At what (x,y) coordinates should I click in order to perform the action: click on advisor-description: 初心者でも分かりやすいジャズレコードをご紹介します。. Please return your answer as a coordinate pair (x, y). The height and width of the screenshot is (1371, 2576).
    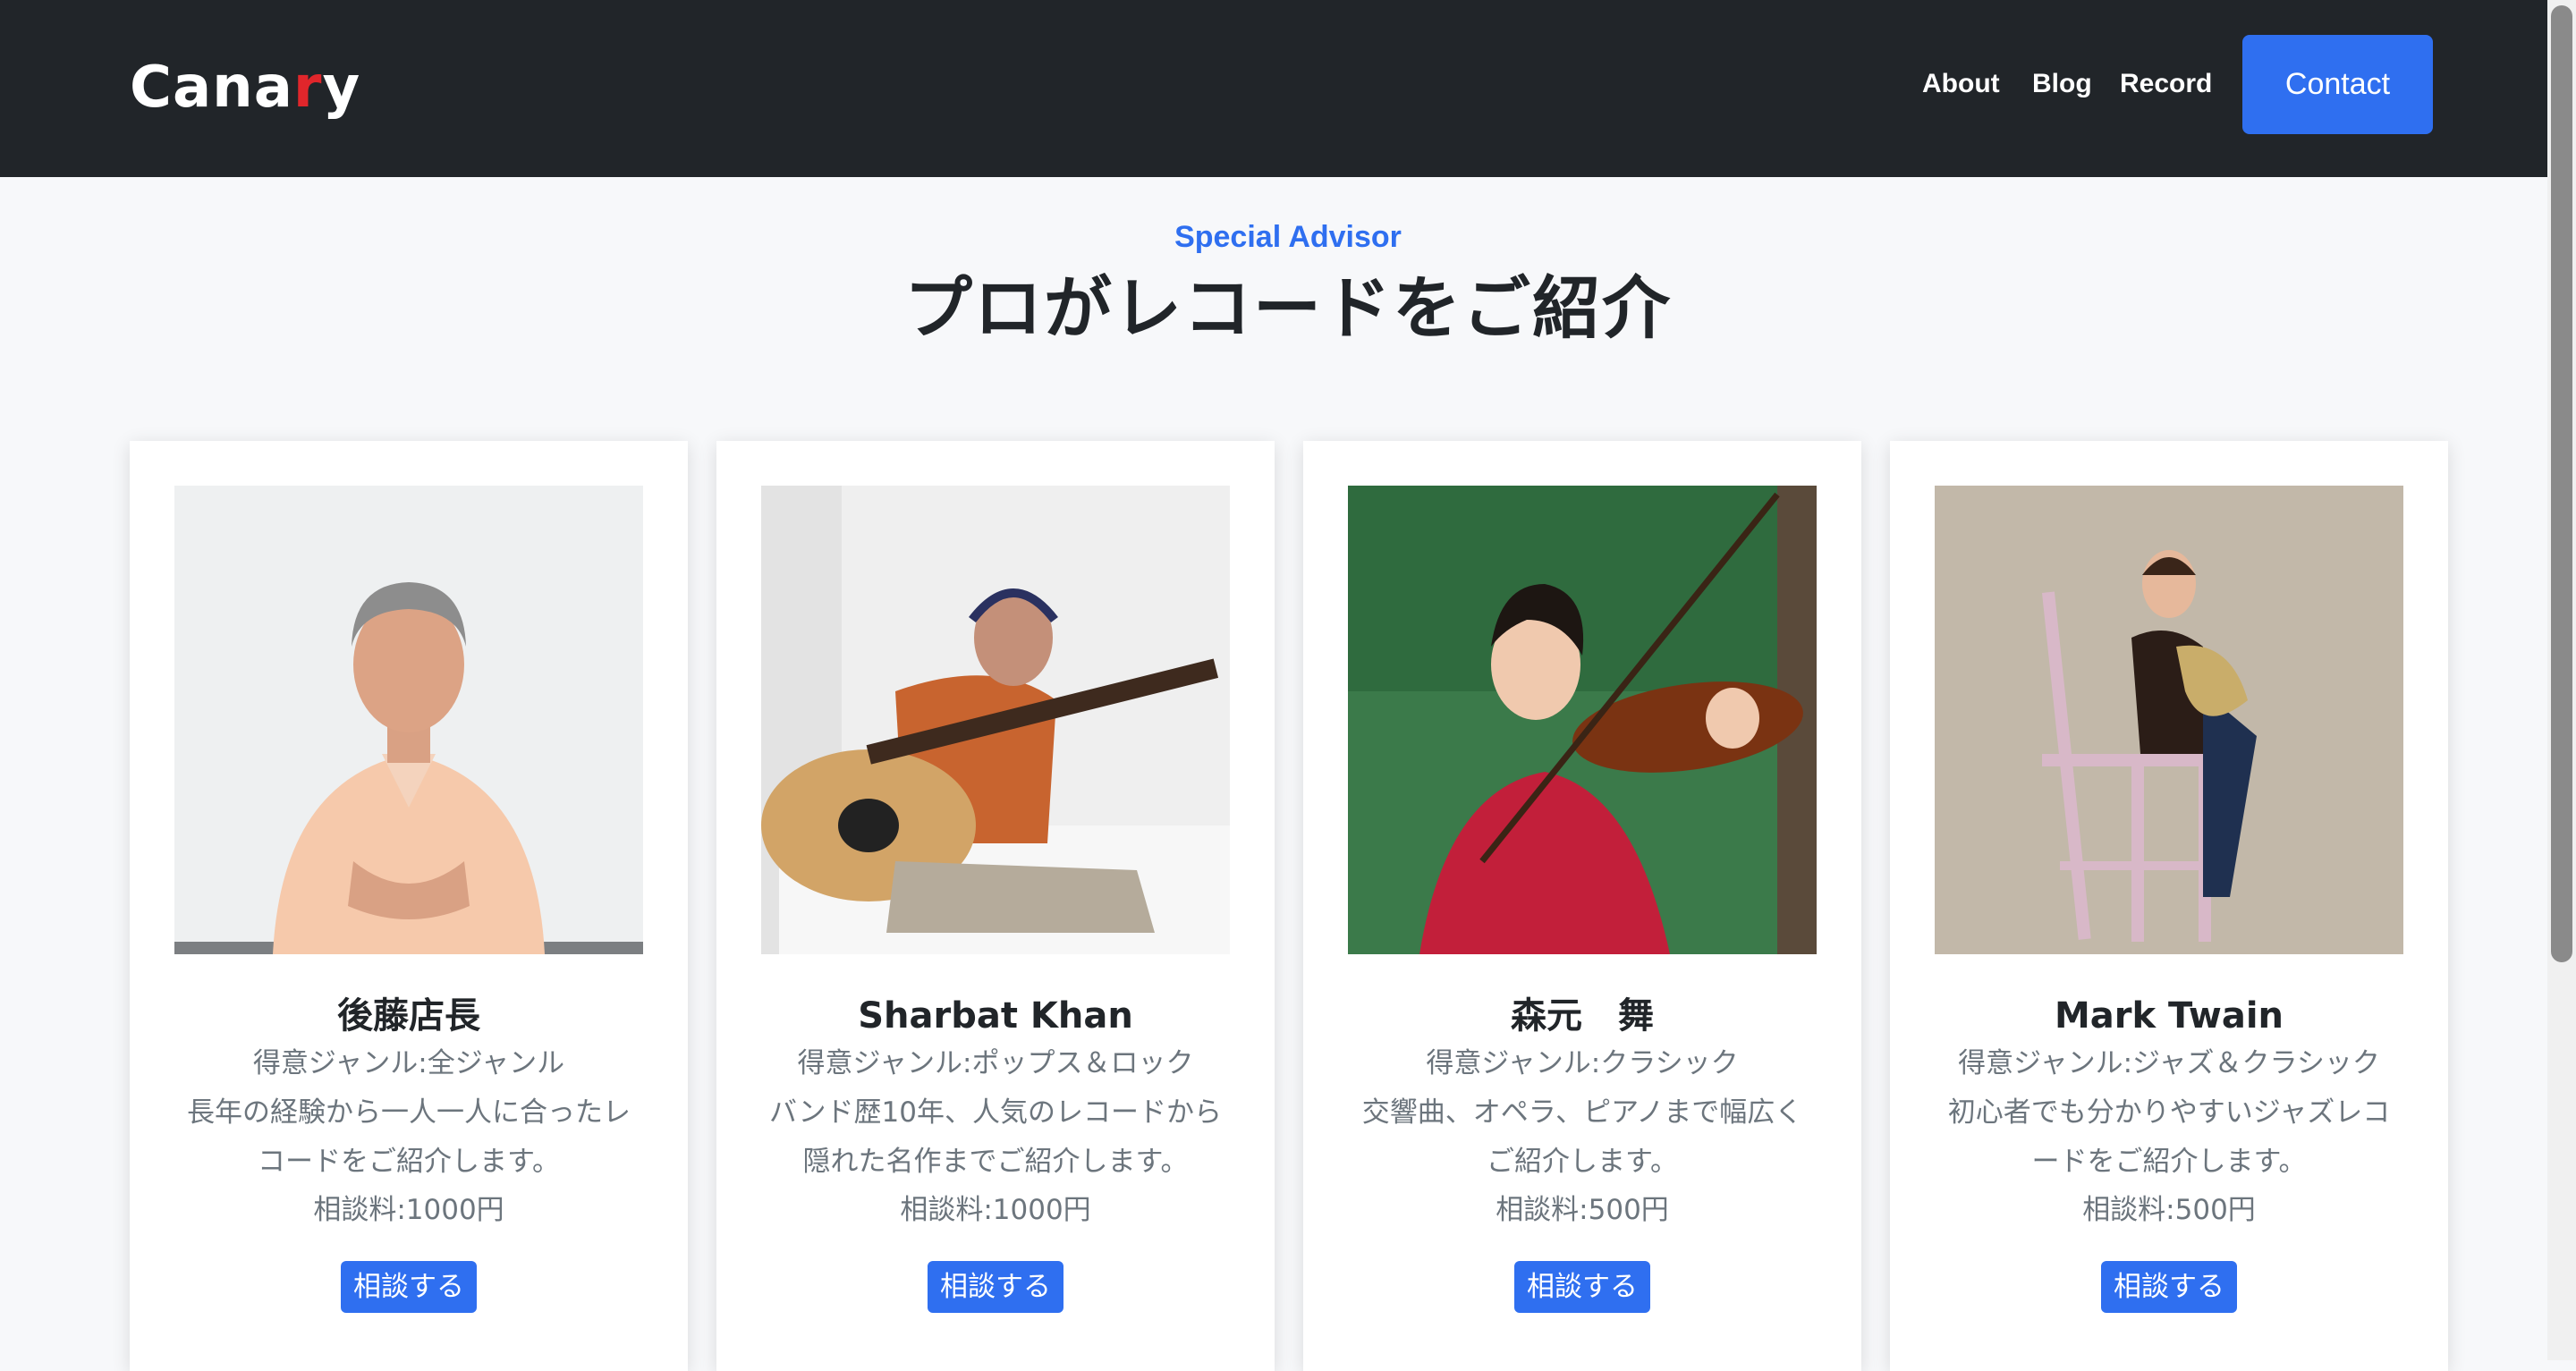
    Looking at the image, I should click on (2169, 1137).